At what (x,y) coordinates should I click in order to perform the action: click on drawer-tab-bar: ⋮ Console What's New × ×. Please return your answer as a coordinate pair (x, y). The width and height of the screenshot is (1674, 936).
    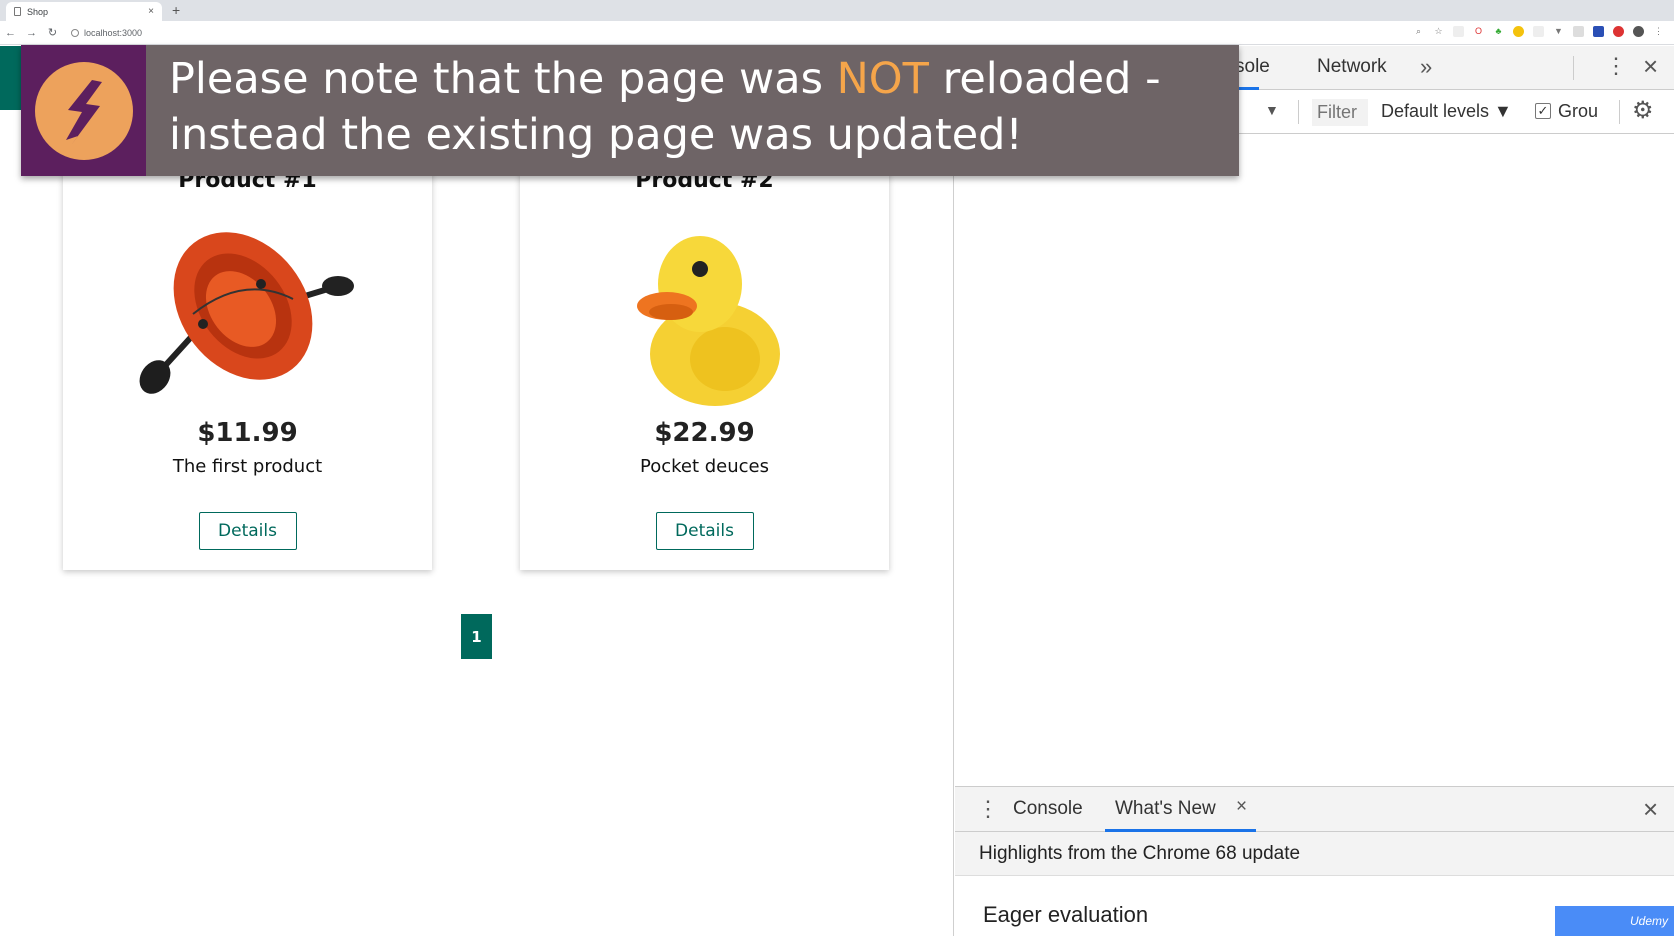
    Looking at the image, I should click on (1314, 809).